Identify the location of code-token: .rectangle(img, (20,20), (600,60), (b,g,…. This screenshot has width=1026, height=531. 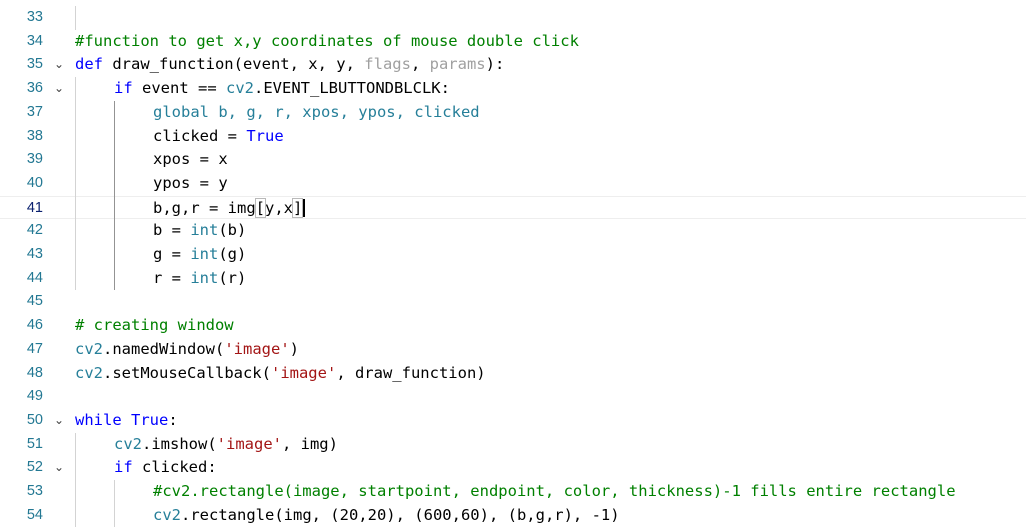
(400, 514).